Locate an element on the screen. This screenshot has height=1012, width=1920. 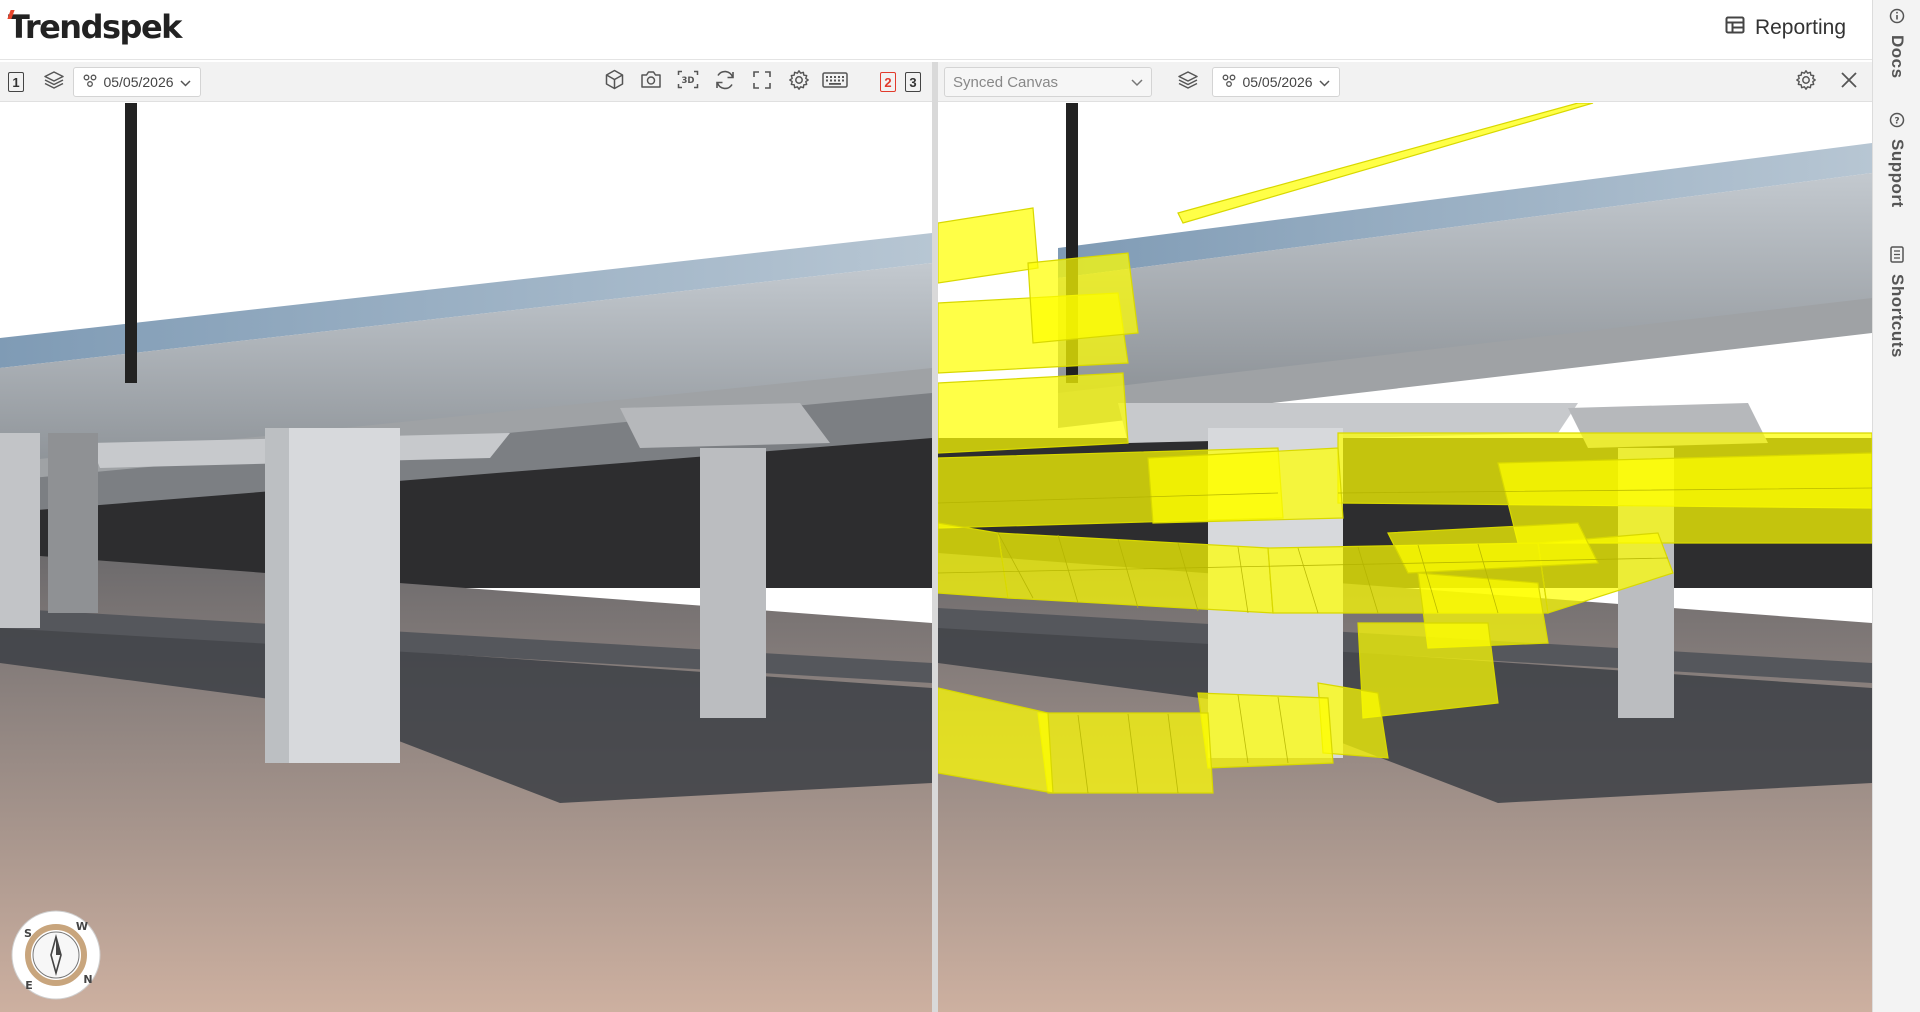
left-viewport-toolbar: 1 05/05/2026 3D 2 3 is located at coordinates (466, 82).